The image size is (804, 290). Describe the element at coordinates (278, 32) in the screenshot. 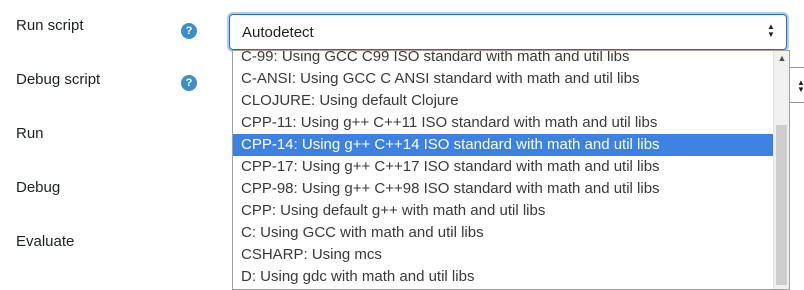

I see `run-script-select-value: Autodetect` at that location.